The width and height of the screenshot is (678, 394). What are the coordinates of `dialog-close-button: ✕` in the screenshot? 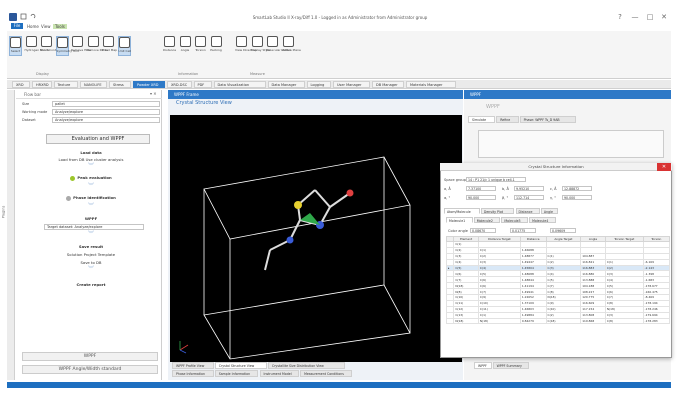 It's located at (664, 167).